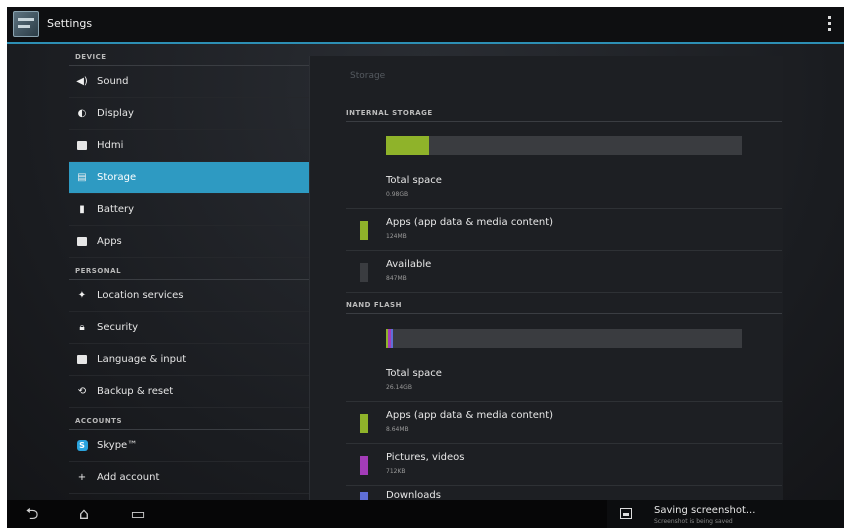  Describe the element at coordinates (189, 269) in the screenshot. I see `section-header-personal: PERSONAL` at that location.